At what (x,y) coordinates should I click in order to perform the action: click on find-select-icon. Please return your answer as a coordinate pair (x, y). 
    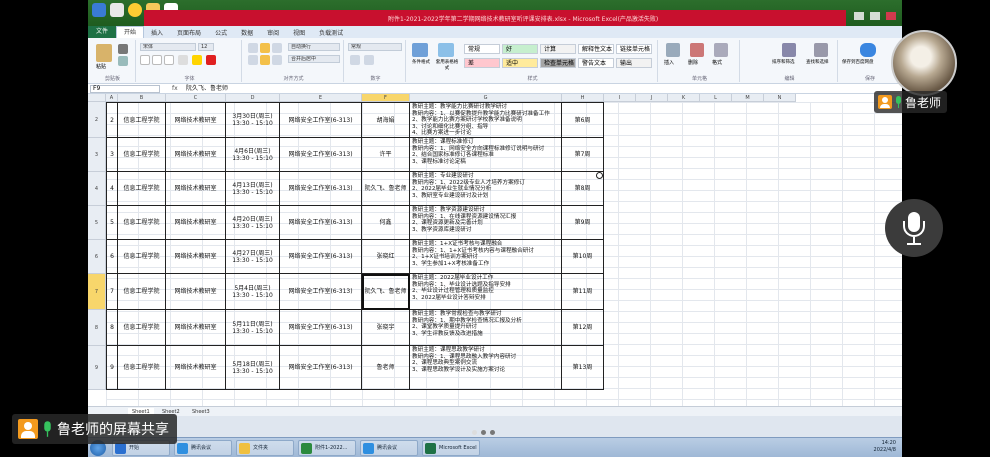
    Looking at the image, I should click on (821, 50).